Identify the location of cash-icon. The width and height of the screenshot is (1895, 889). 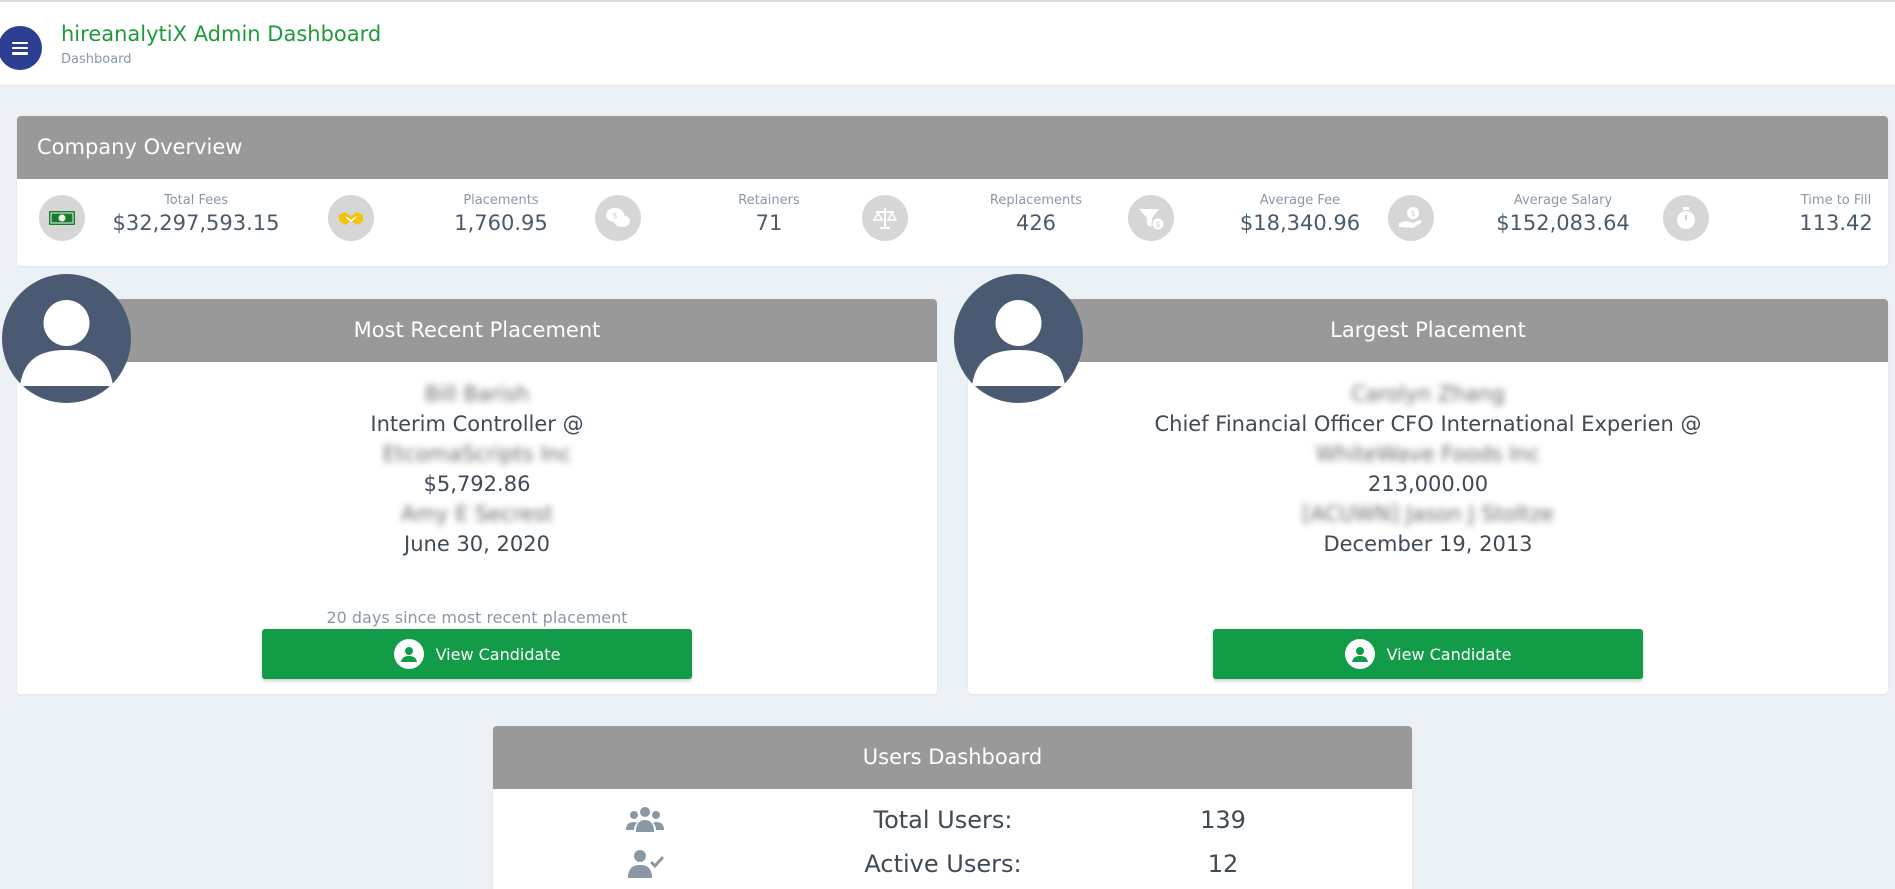
(62, 218).